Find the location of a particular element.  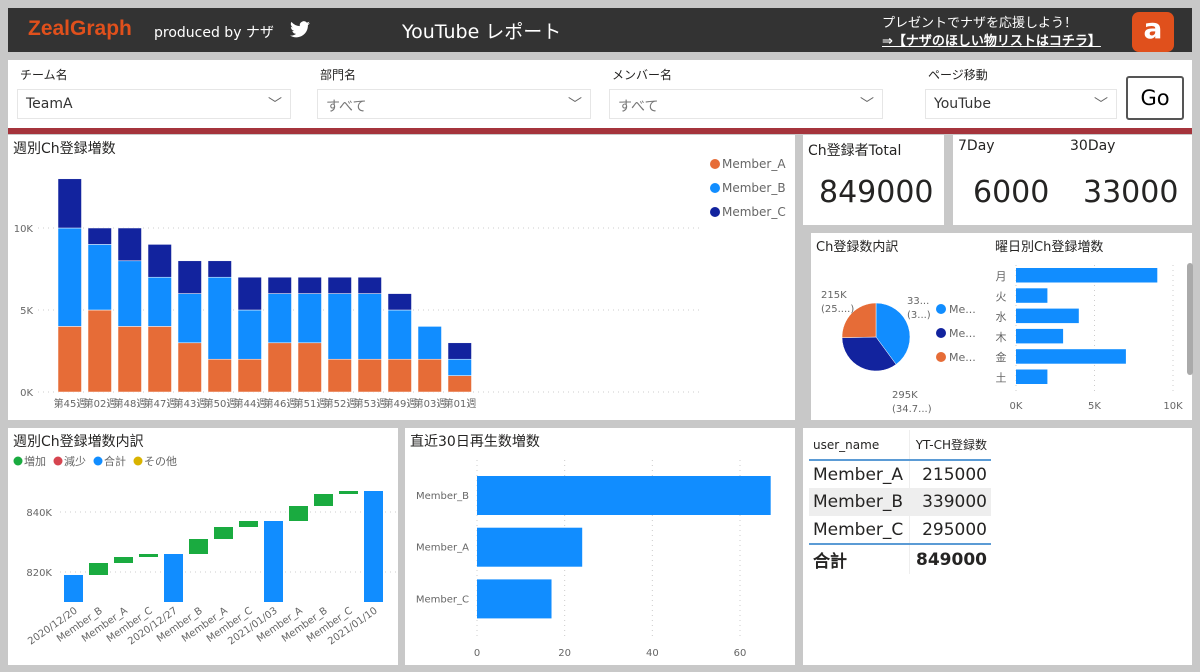

y-tick-label: 木 is located at coordinates (1001, 337).